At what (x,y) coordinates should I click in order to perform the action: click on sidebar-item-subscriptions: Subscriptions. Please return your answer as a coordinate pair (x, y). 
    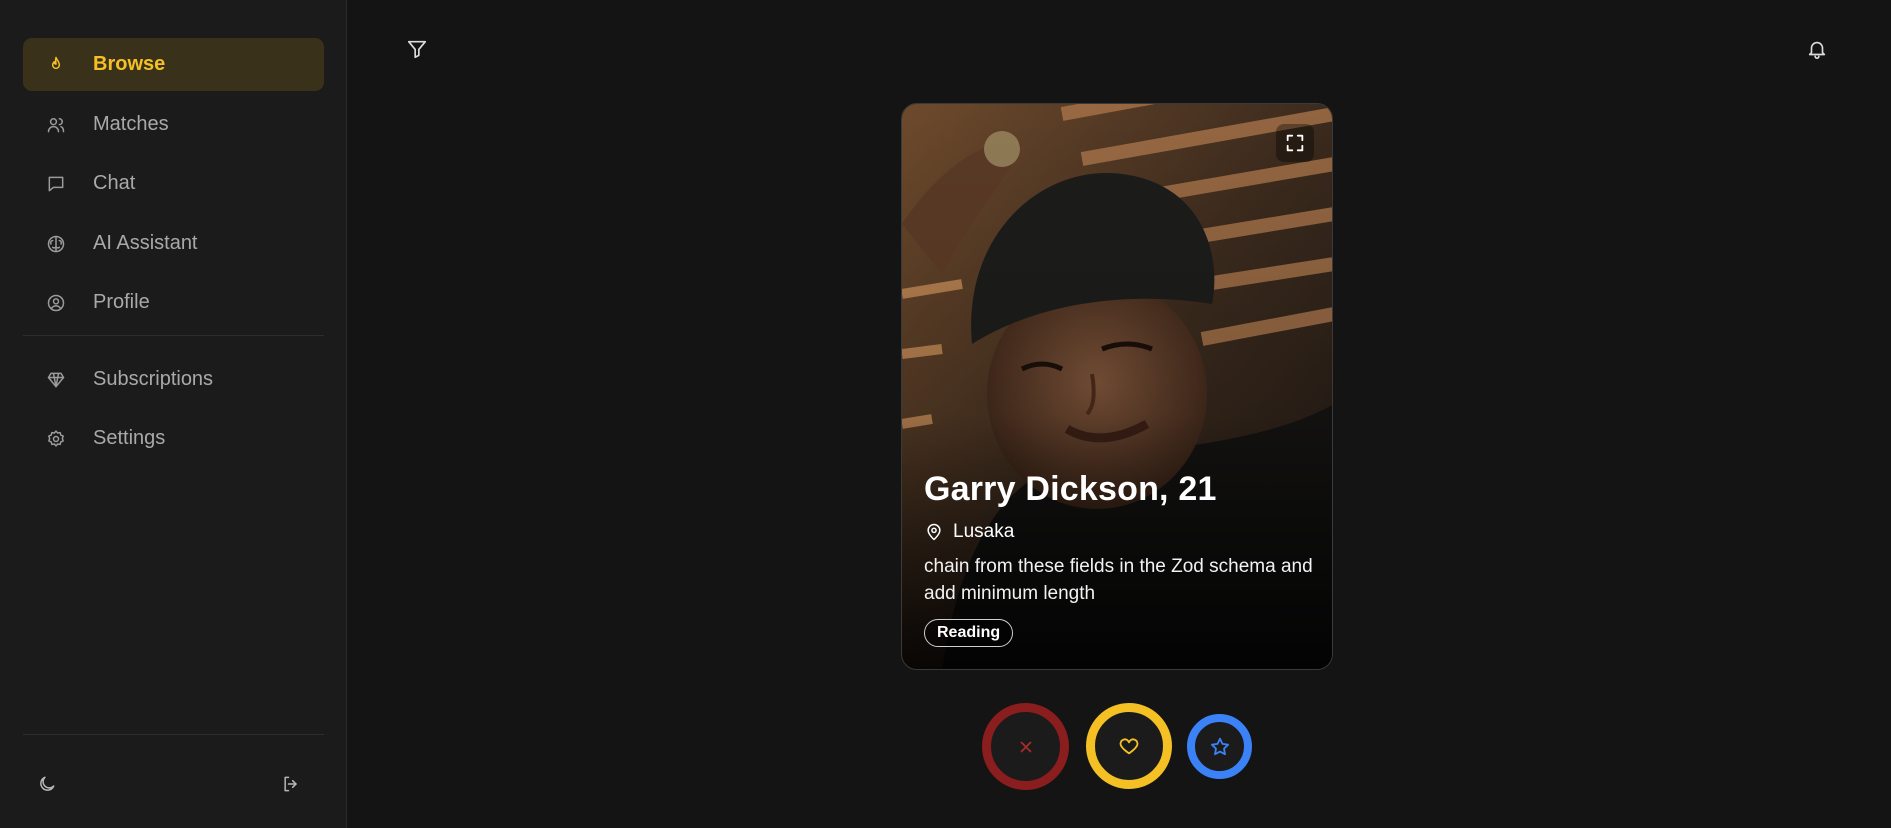
    Looking at the image, I should click on (173, 379).